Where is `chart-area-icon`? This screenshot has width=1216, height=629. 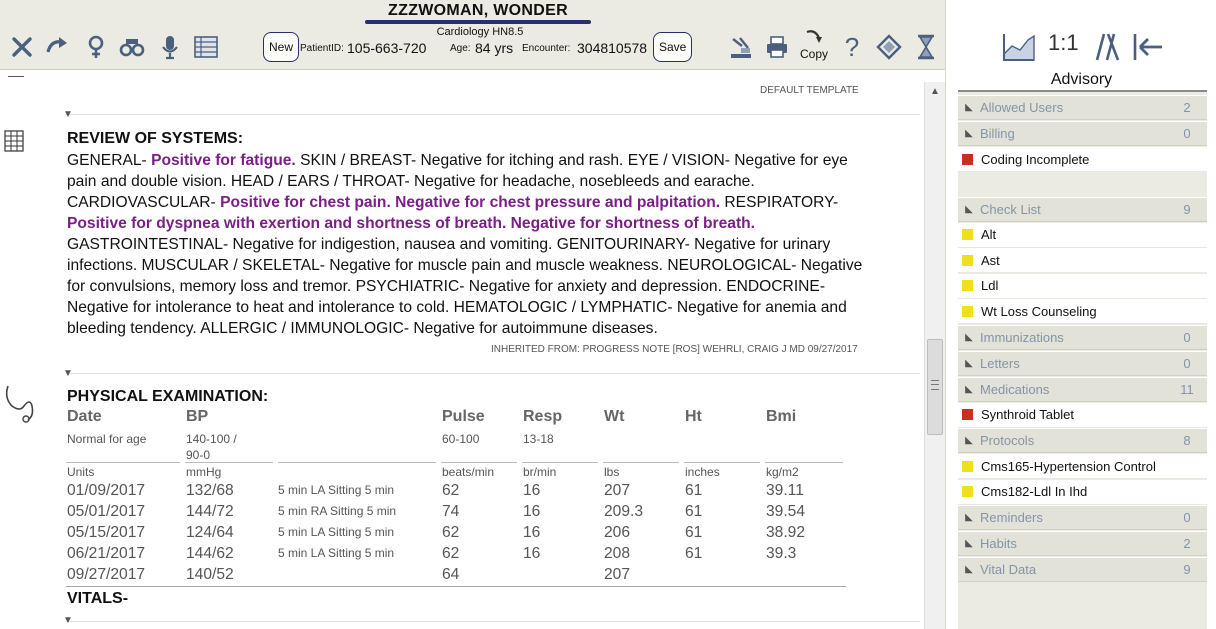
chart-area-icon is located at coordinates (1019, 47).